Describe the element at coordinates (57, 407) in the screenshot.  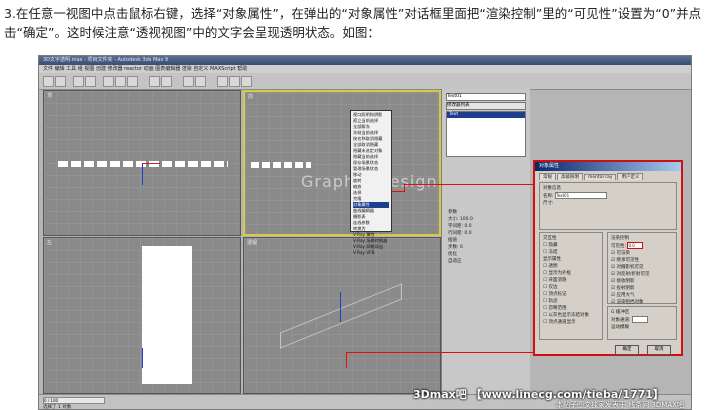
I see `status-text: 选择了 1 对象` at that location.